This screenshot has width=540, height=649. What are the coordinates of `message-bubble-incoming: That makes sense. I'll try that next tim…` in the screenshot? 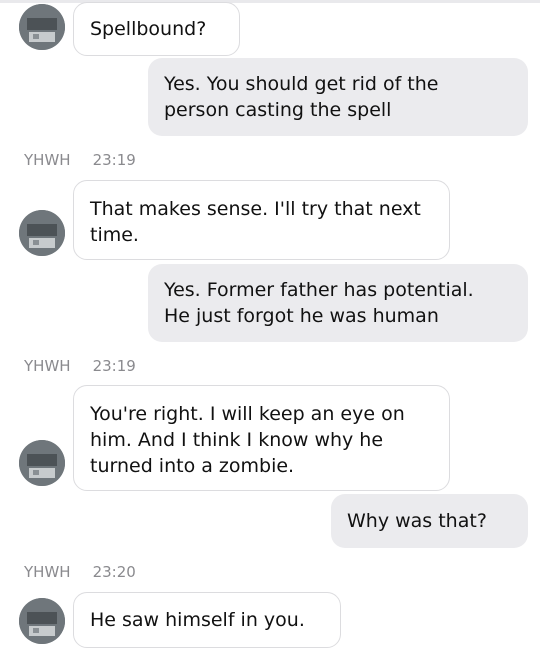 It's located at (261, 220).